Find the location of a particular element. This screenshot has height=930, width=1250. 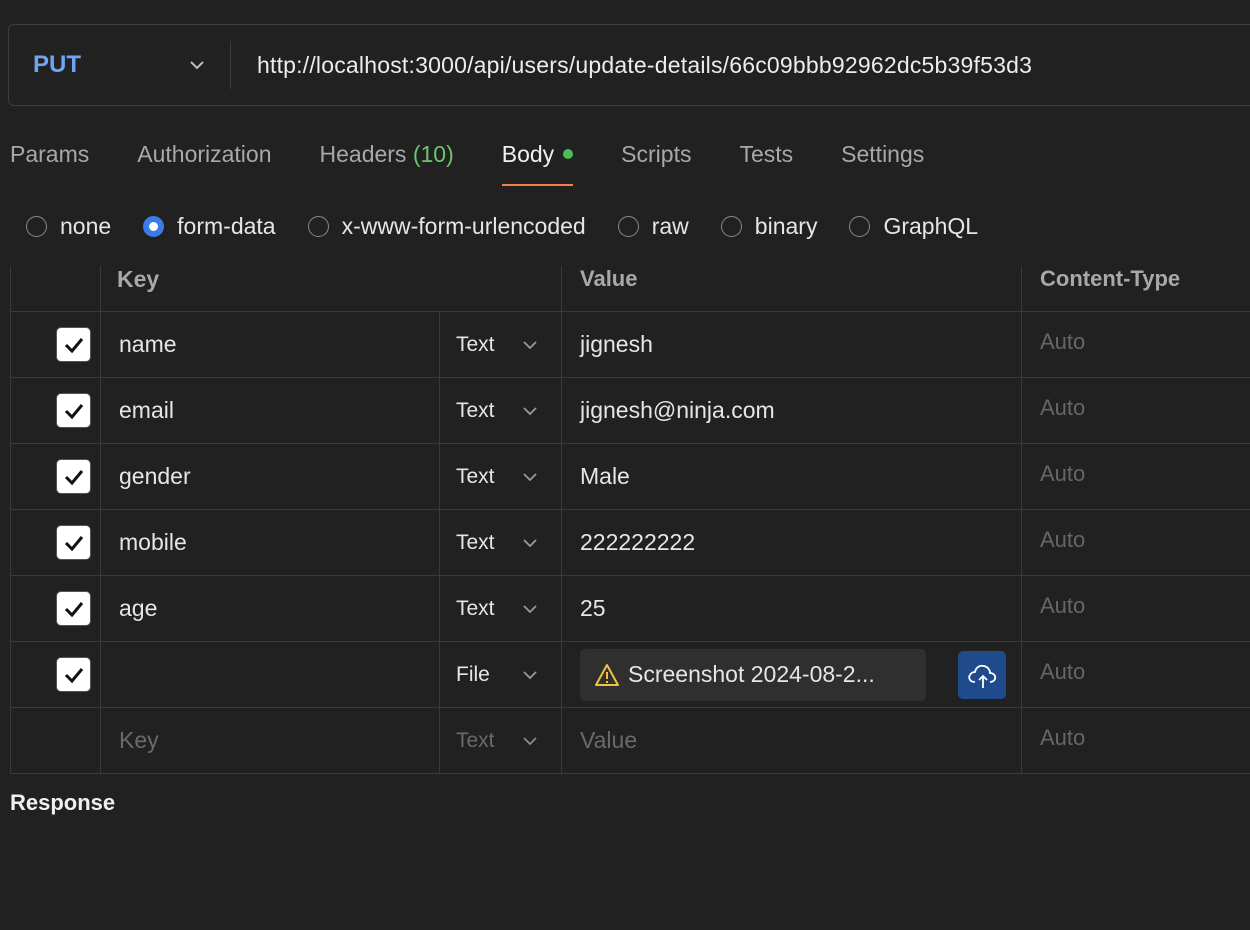

key-cell: age is located at coordinates (270, 608).